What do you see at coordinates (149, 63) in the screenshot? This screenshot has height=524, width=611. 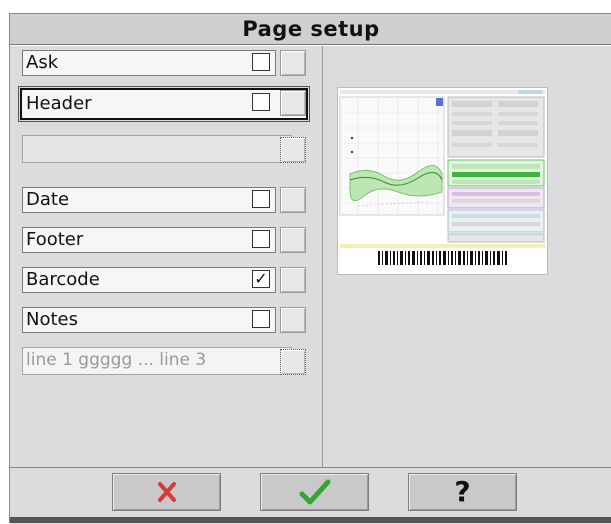 I see `option-label-ask: Ask` at bounding box center [149, 63].